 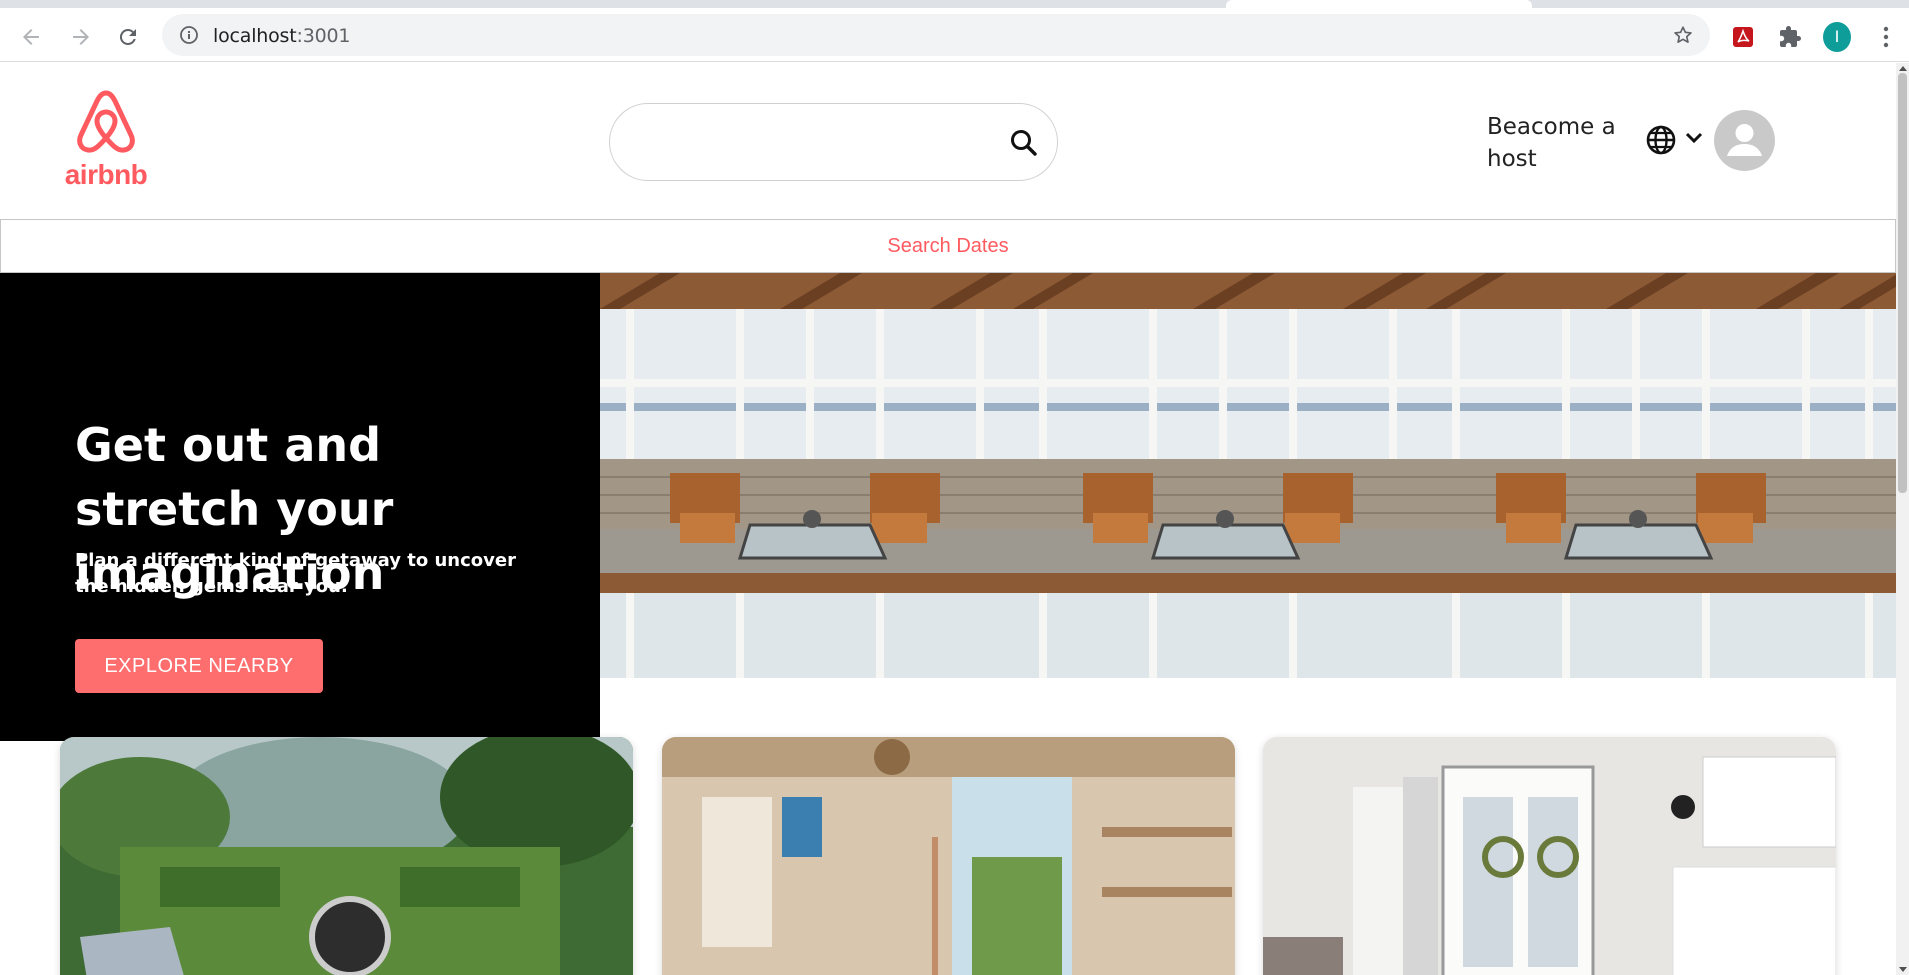 I want to click on reload-icon, so click(x=128, y=37).